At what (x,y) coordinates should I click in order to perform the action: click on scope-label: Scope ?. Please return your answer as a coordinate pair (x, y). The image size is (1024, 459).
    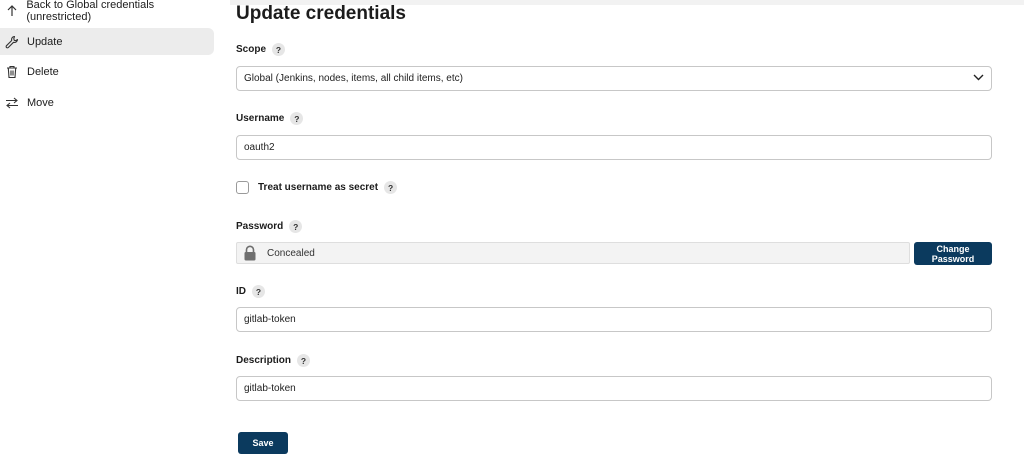
    Looking at the image, I should click on (261, 49).